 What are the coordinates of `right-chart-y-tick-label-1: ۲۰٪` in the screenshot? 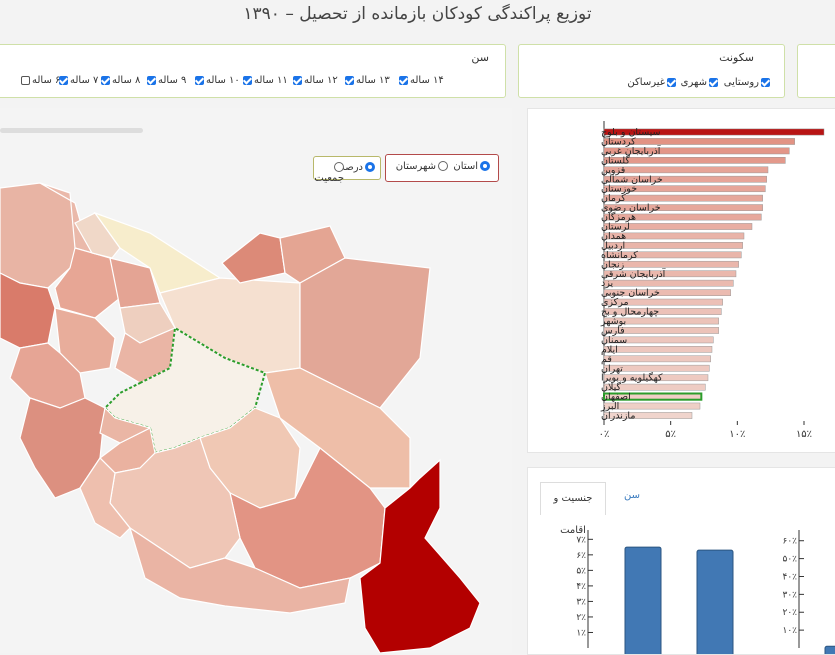 It's located at (789, 613).